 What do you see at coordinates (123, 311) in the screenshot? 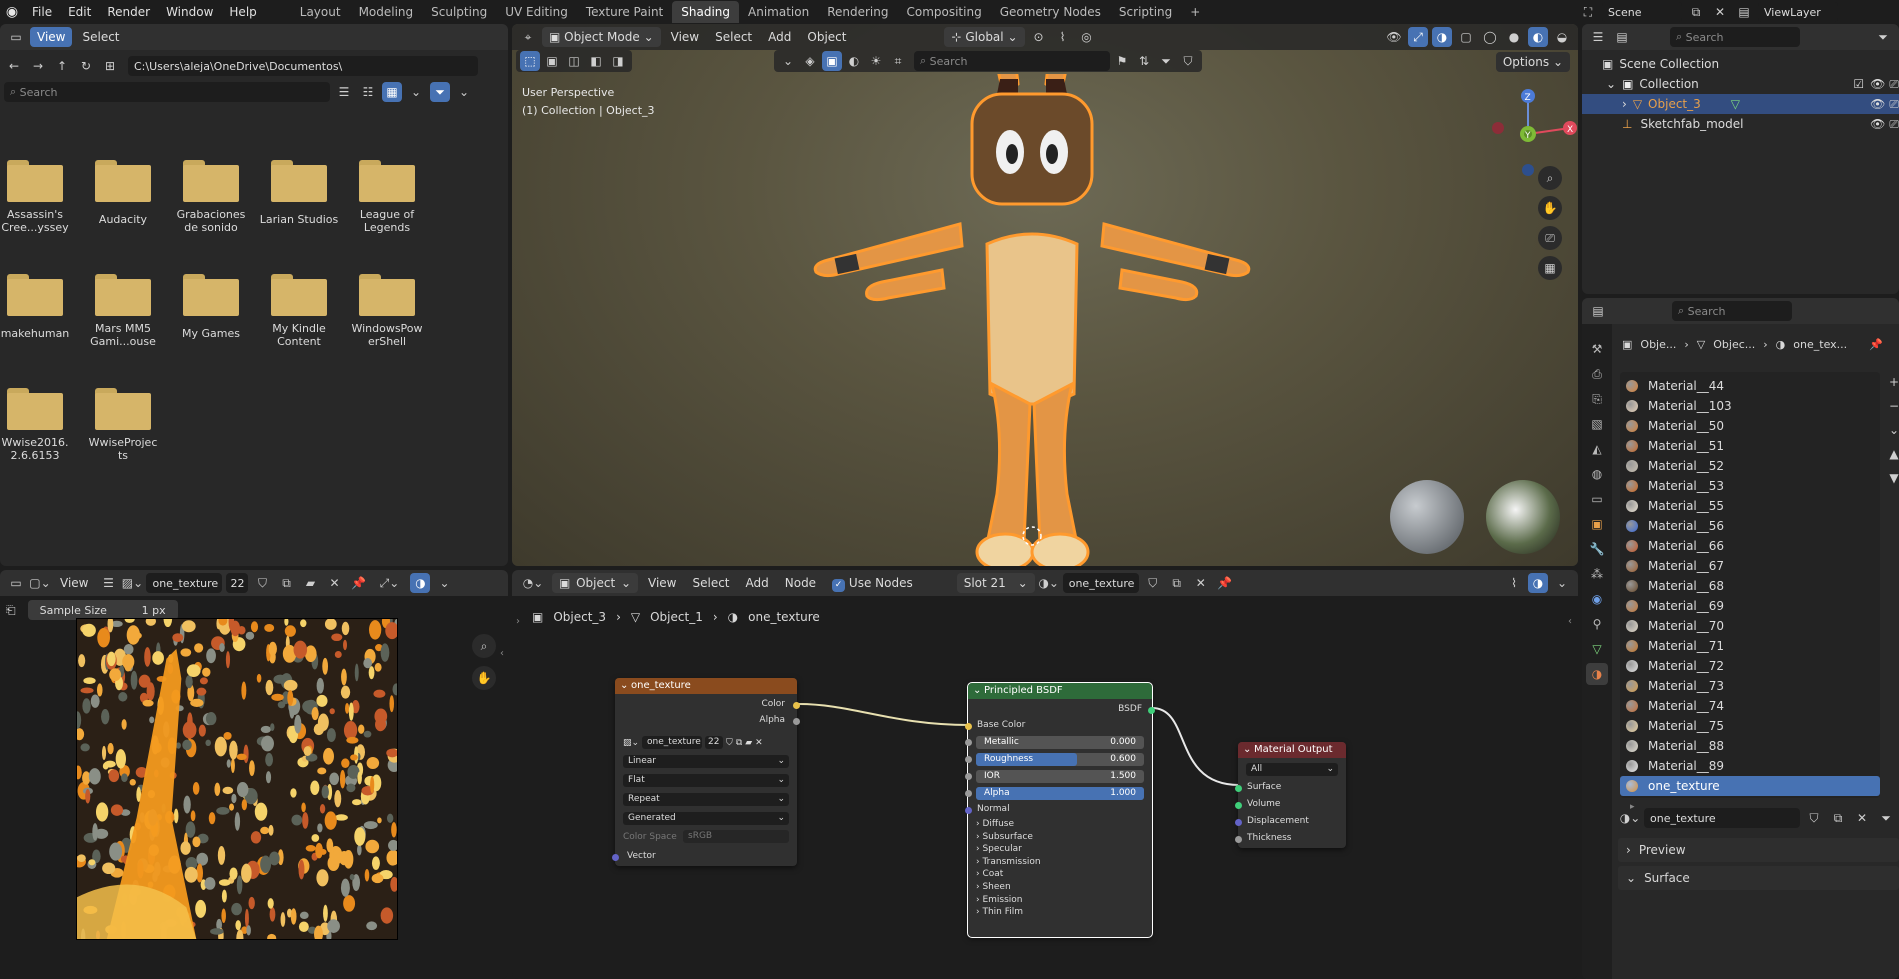
I see `folder-item: Mars MM5 Gami...ouse` at bounding box center [123, 311].